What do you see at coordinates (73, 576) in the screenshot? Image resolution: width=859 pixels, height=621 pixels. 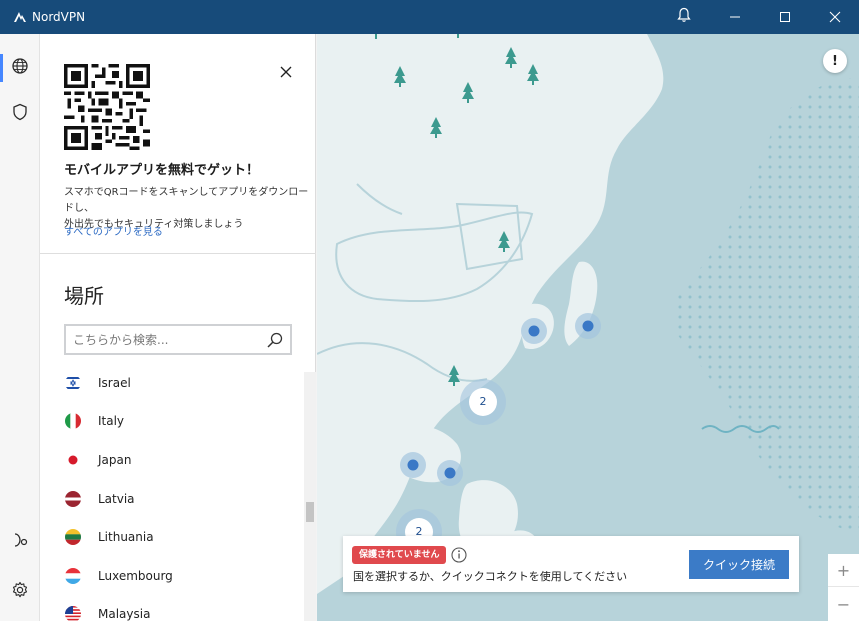 I see `flag-luxembourg-icon` at bounding box center [73, 576].